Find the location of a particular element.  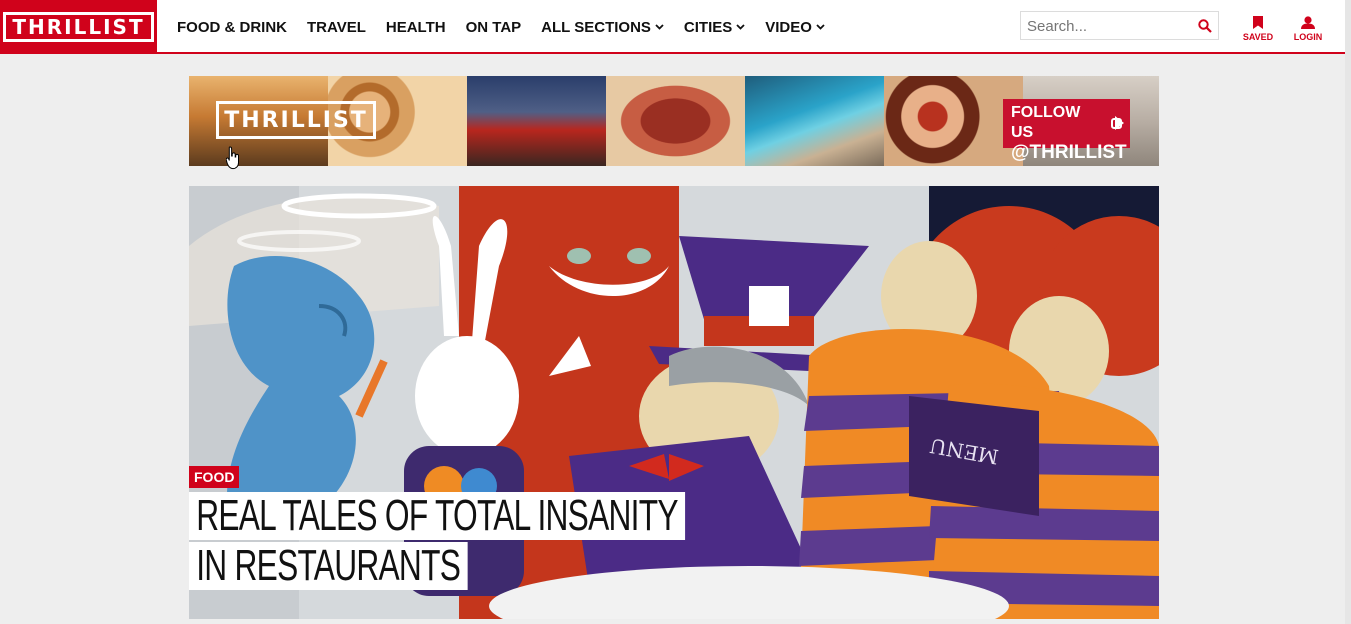

search-input is located at coordinates (1107, 26).